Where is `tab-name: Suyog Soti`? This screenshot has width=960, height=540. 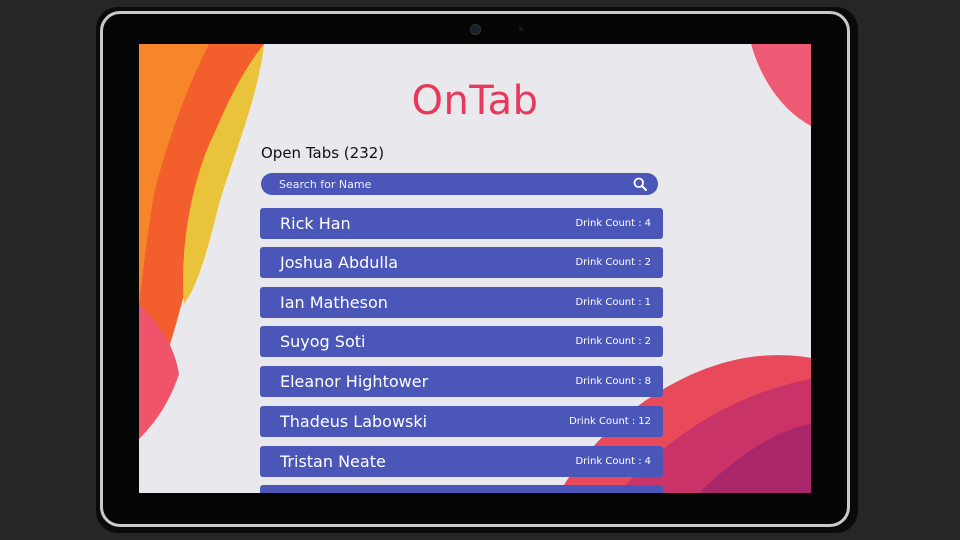 tab-name: Suyog Soti is located at coordinates (323, 341).